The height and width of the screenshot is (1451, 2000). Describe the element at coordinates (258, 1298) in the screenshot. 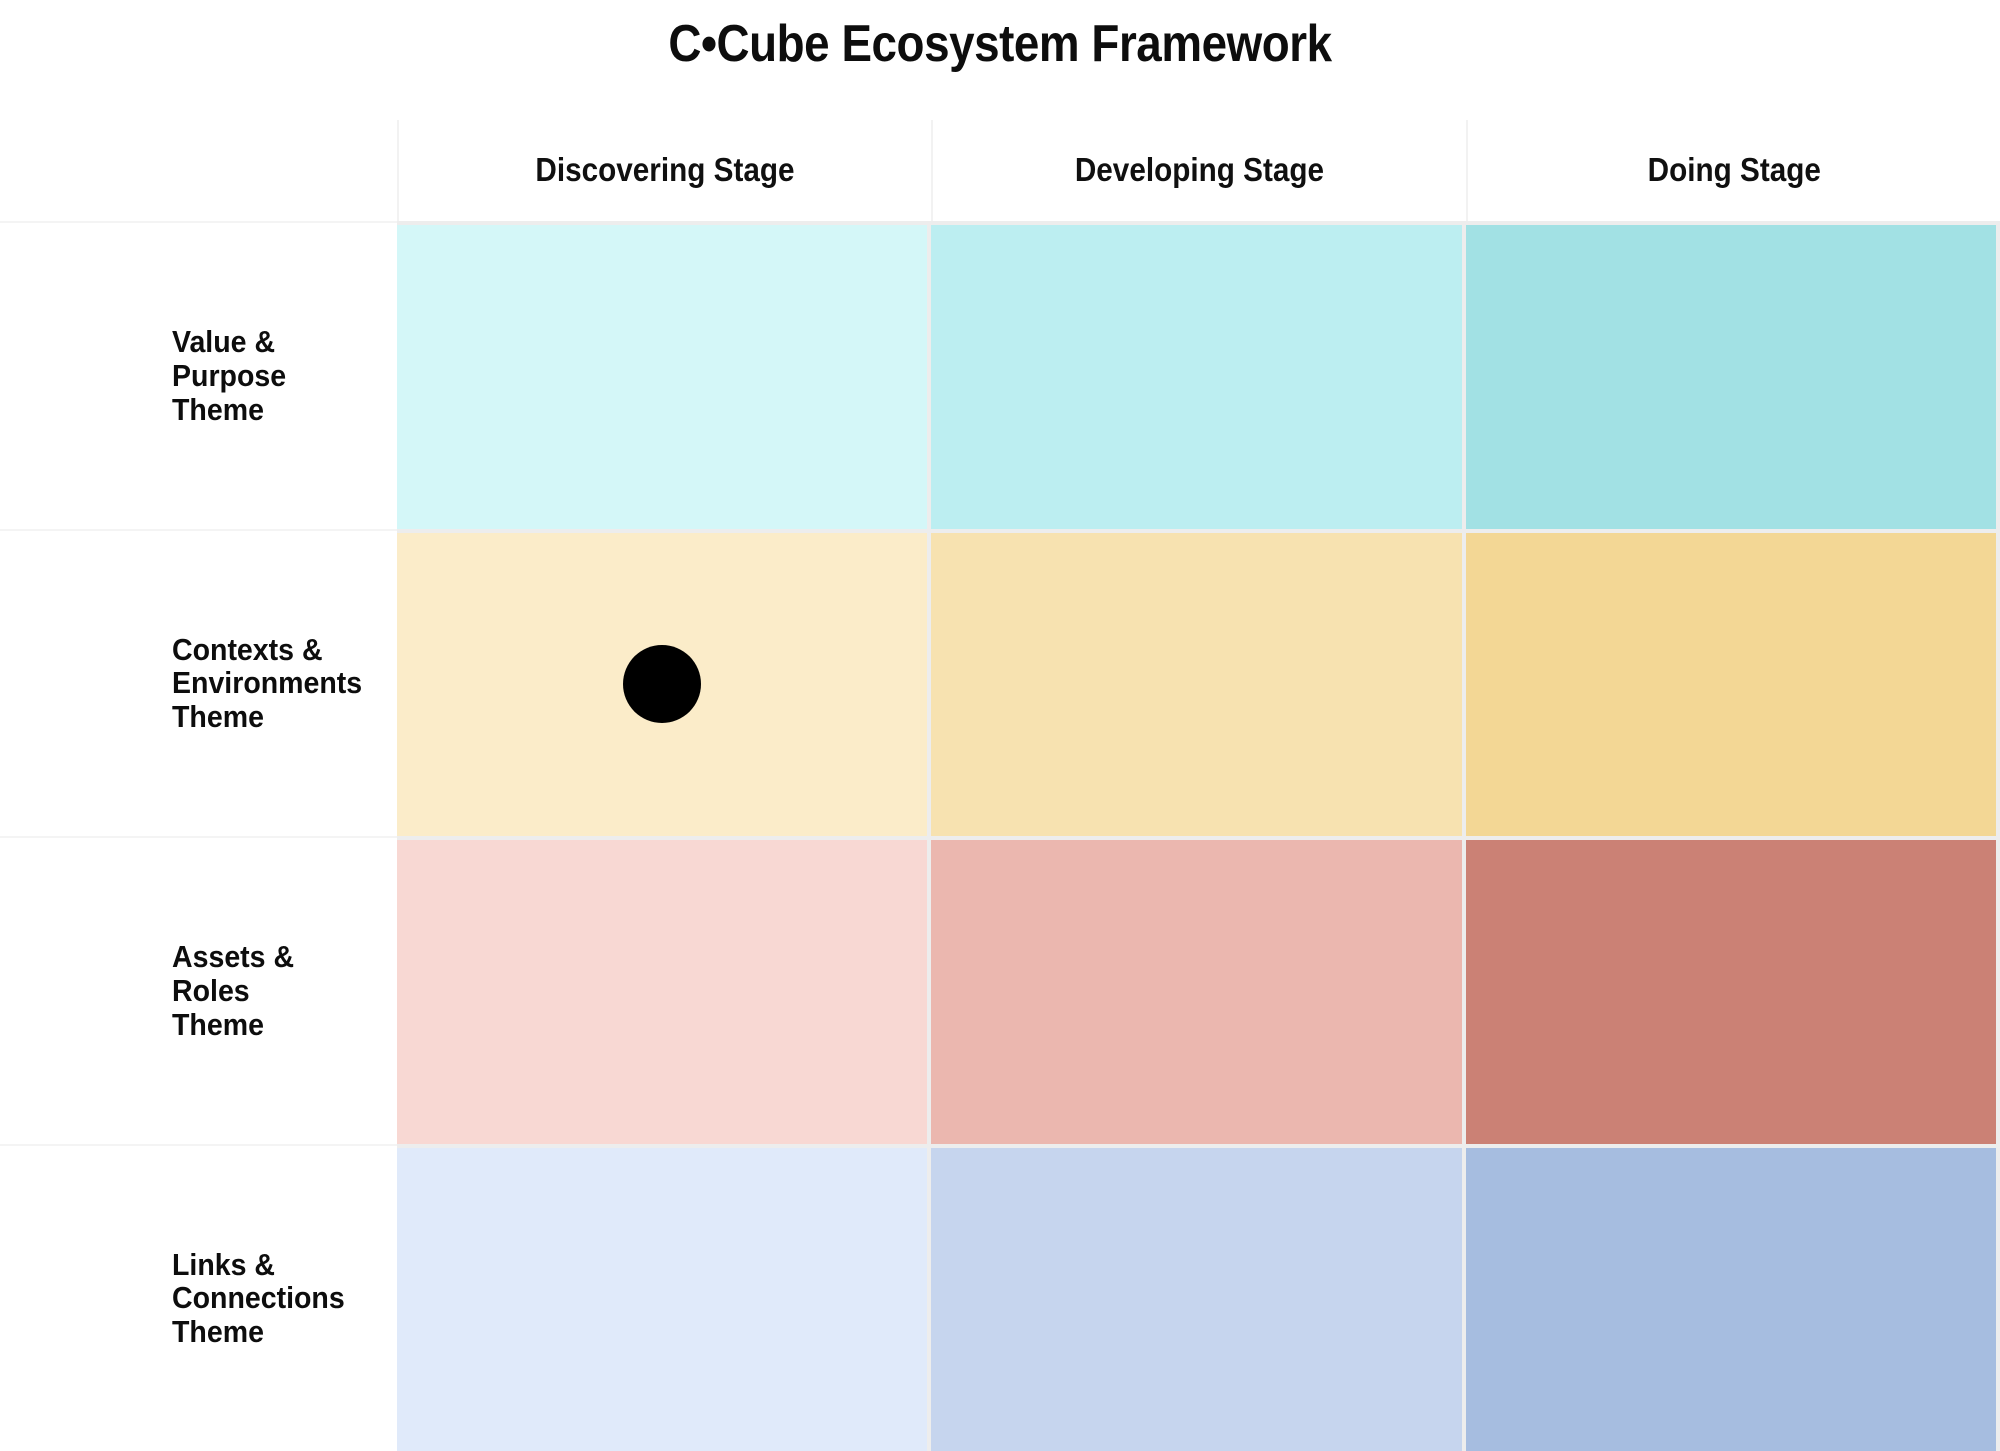

I see `row-header-label: Links & Connections Theme` at that location.